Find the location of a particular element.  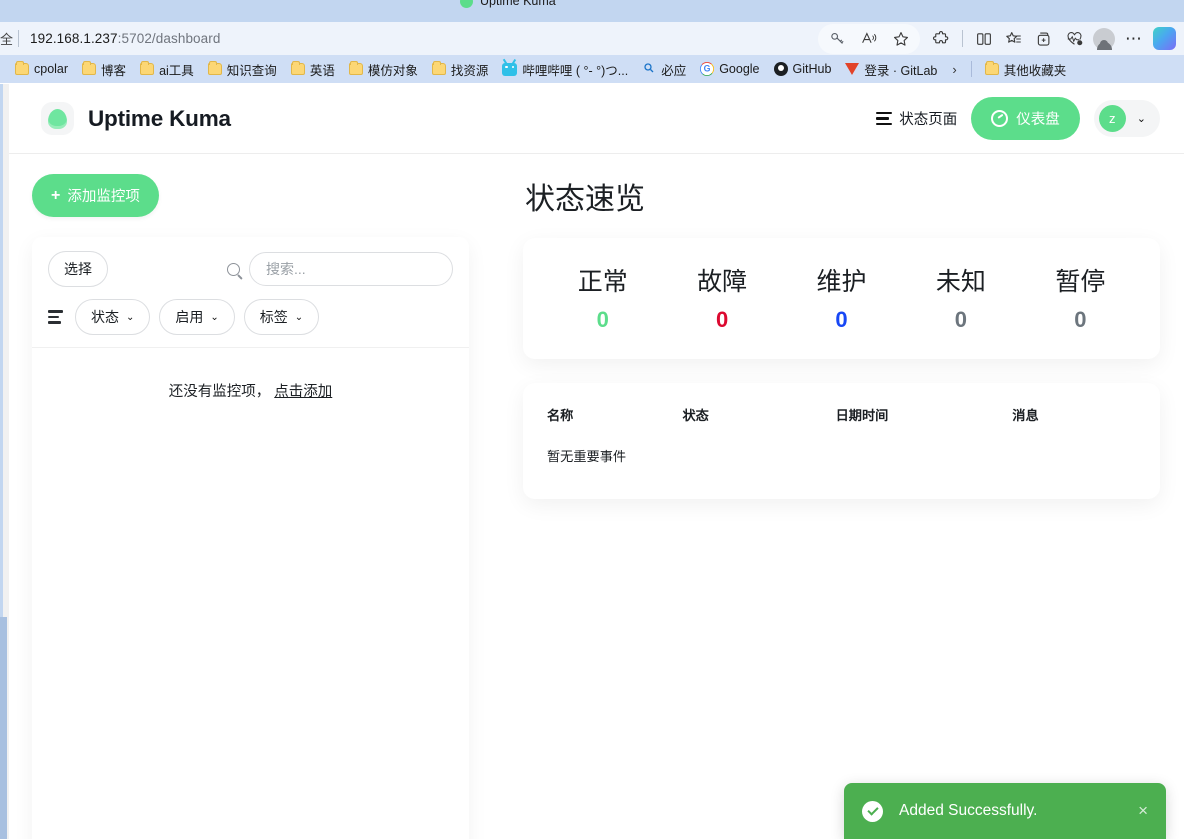

column-status: 状态 is located at coordinates (695, 415).